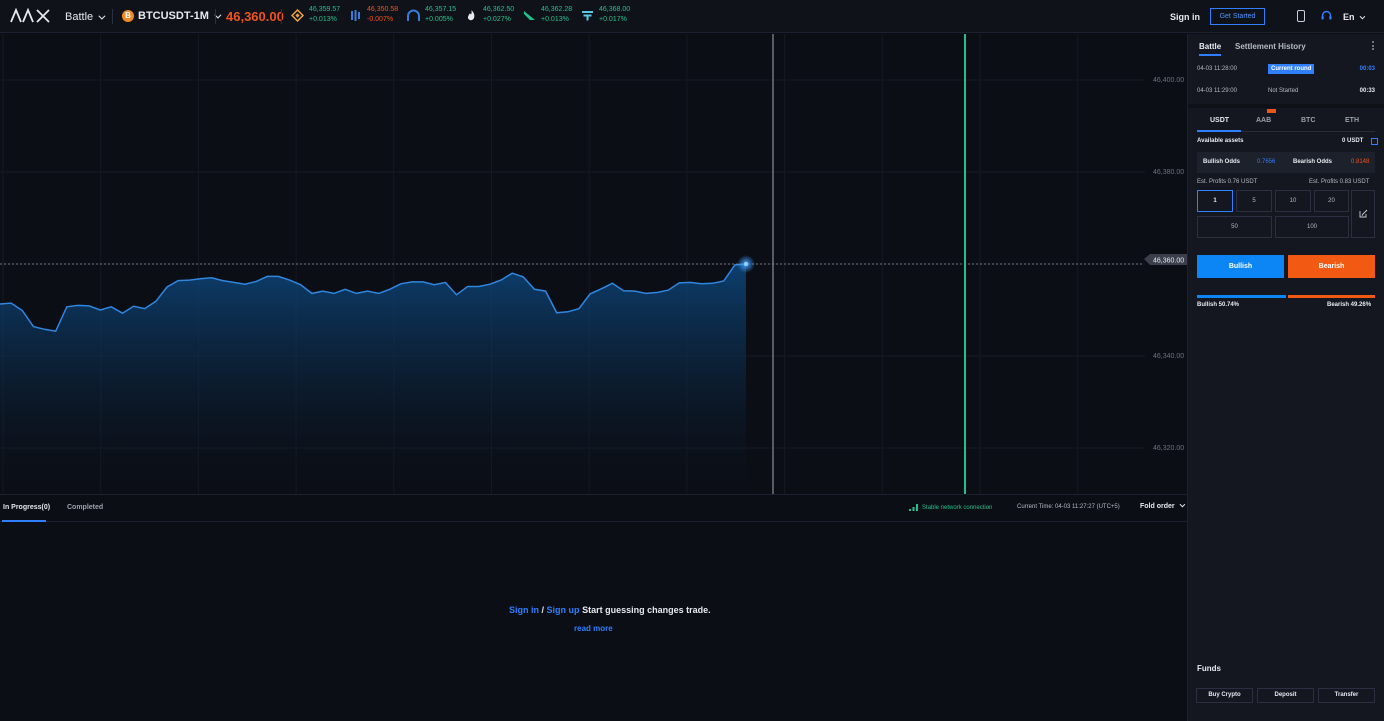 Image resolution: width=1384 pixels, height=721 pixels. Describe the element at coordinates (172, 16) in the screenshot. I see `pair-selector: B BTCUSDT-1M` at that location.